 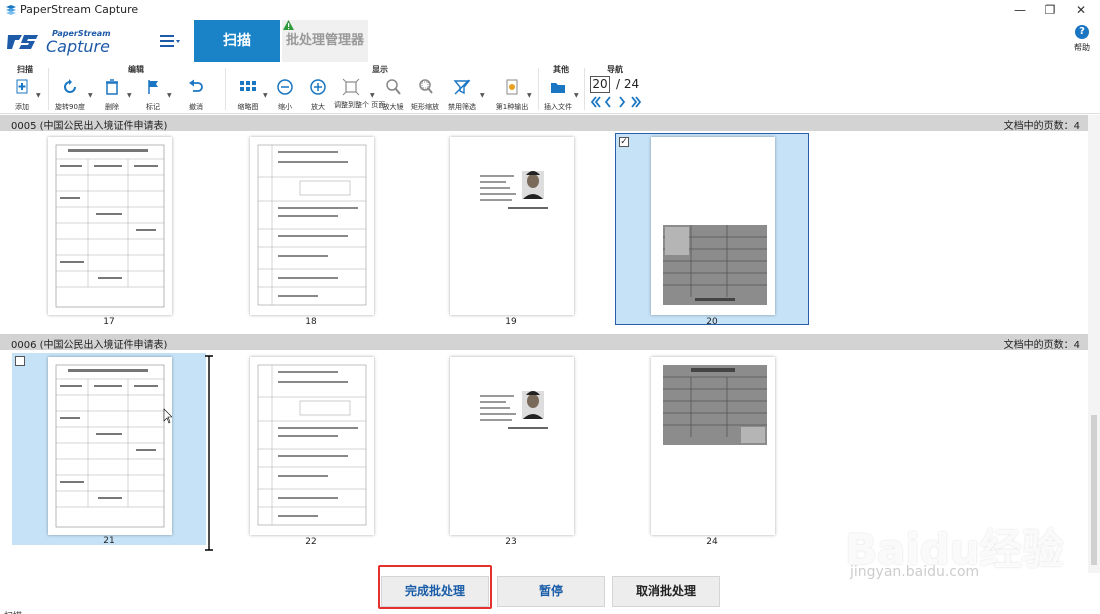 I want to click on tab-scan: 扫描, so click(x=237, y=41).